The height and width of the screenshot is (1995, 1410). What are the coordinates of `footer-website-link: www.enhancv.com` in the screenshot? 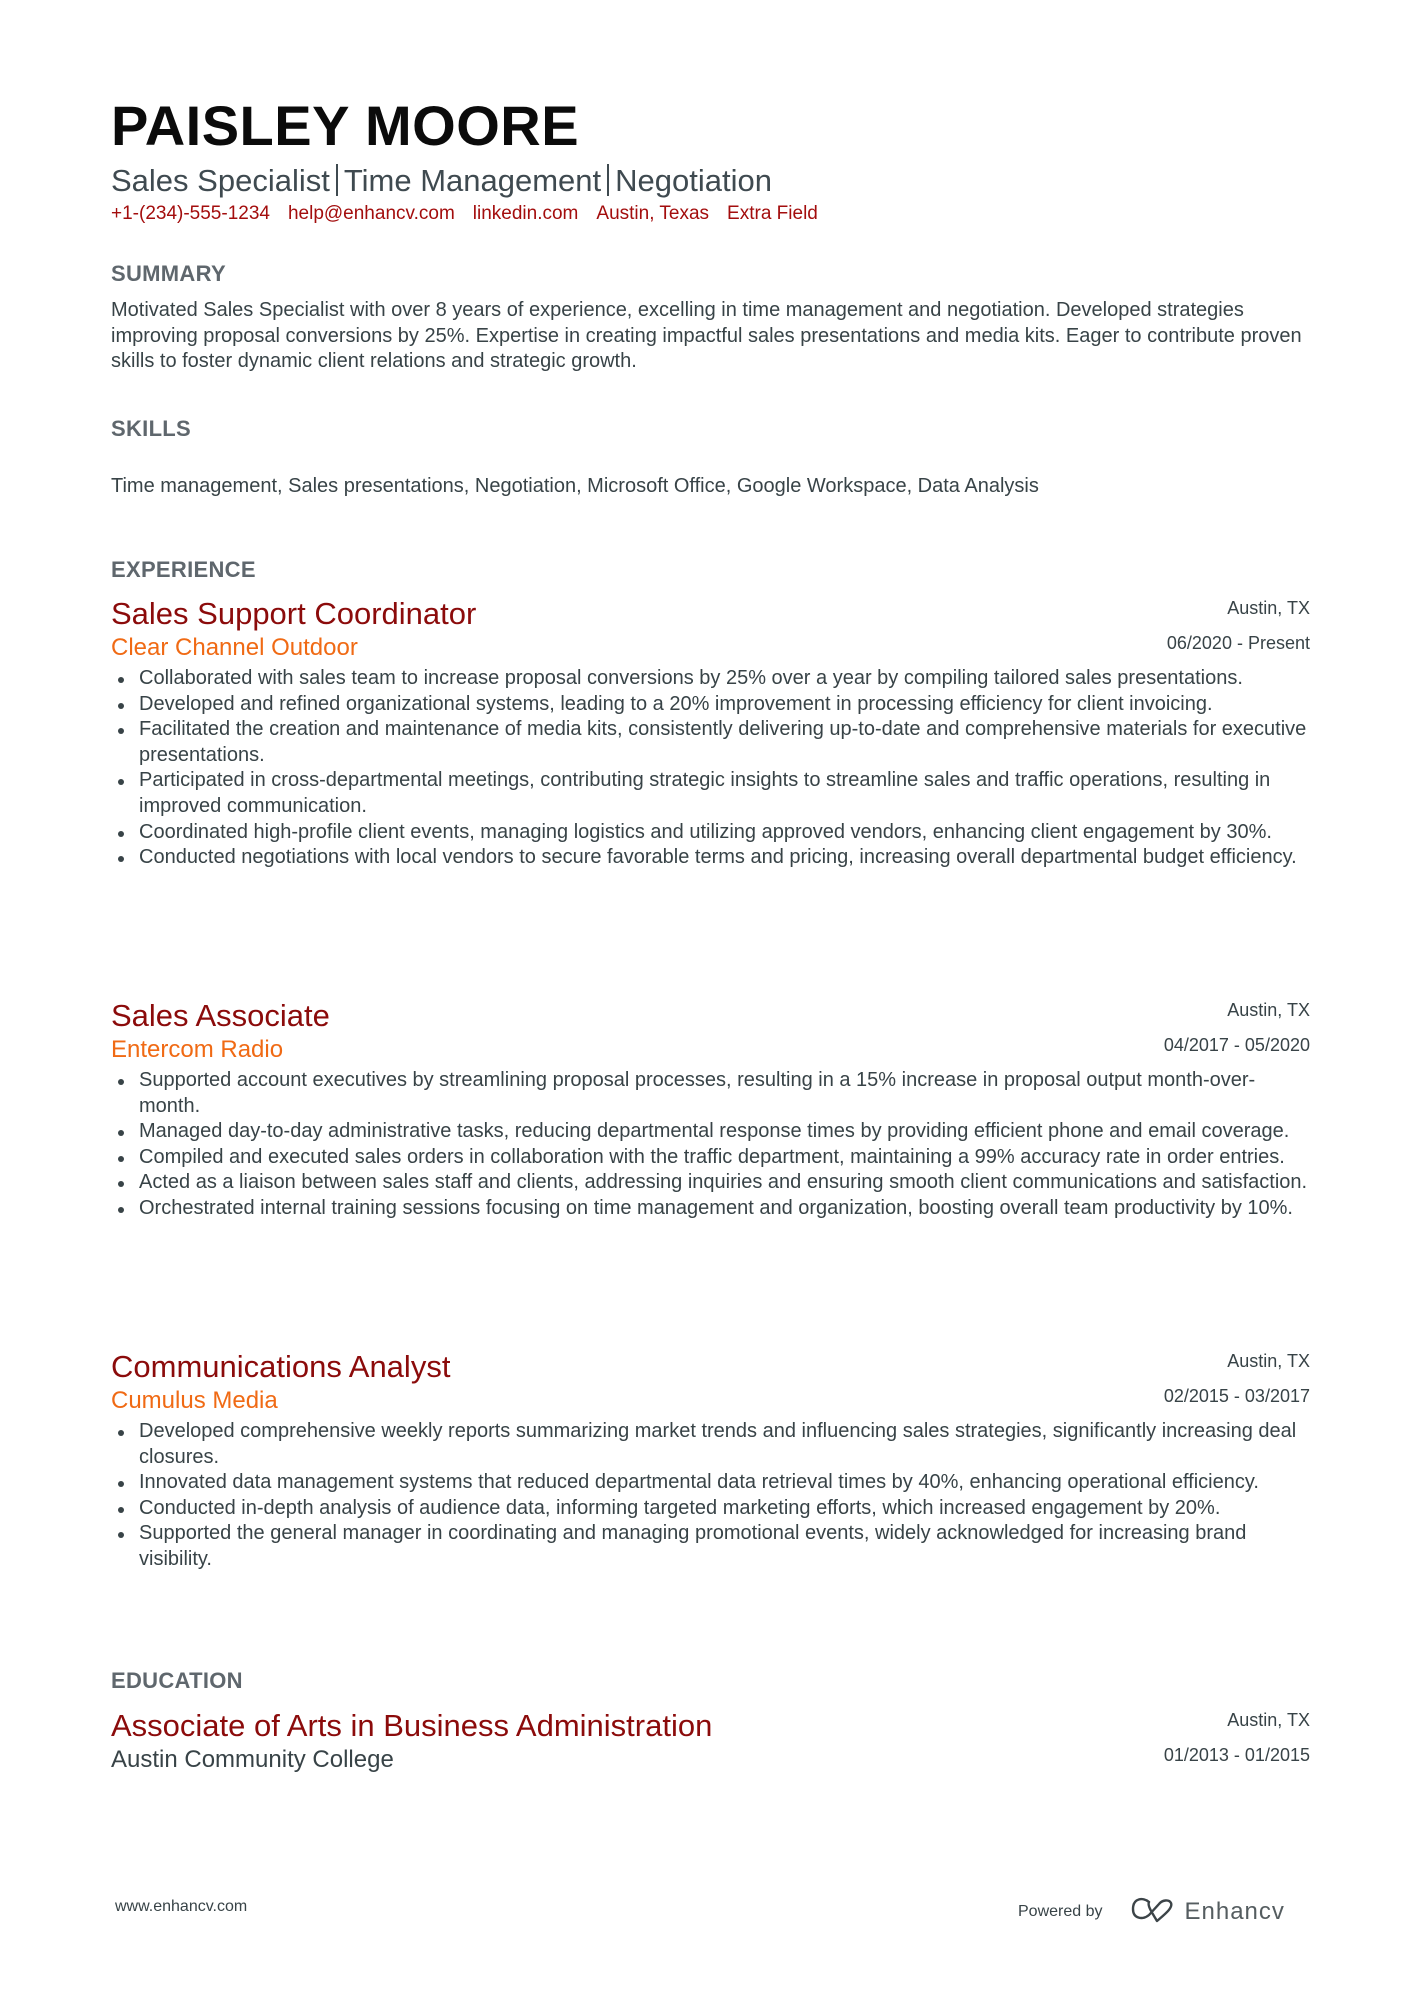 It's located at (181, 1907).